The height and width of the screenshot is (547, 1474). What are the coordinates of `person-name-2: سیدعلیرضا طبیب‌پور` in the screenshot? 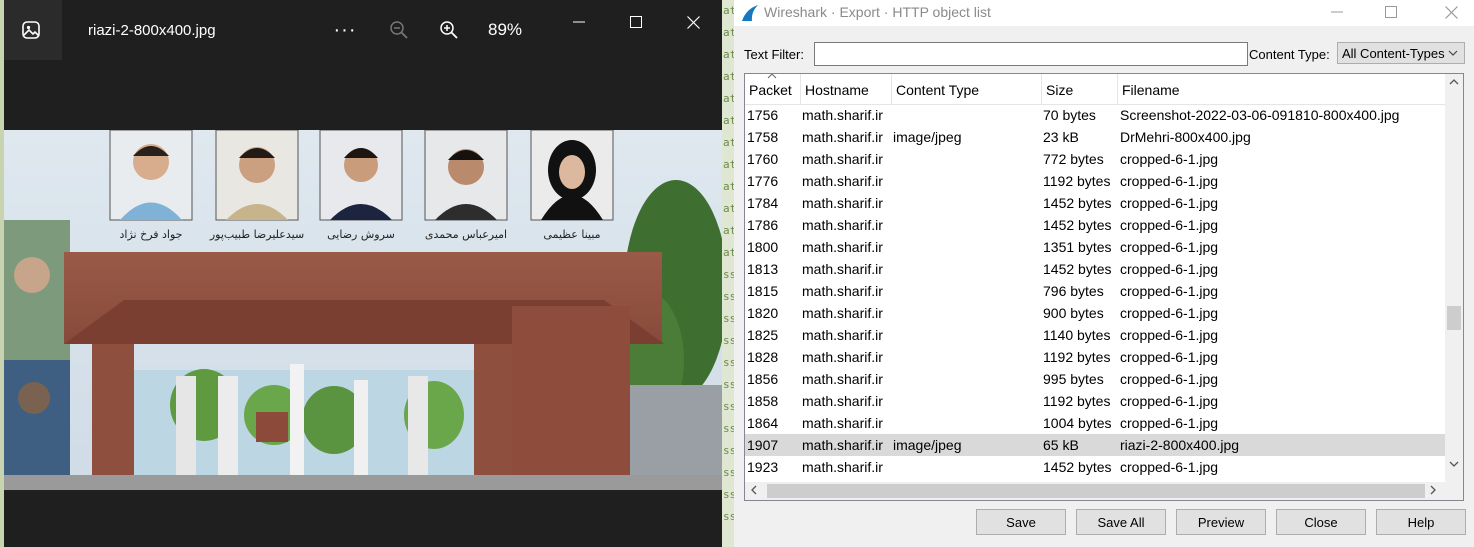 It's located at (256, 234).